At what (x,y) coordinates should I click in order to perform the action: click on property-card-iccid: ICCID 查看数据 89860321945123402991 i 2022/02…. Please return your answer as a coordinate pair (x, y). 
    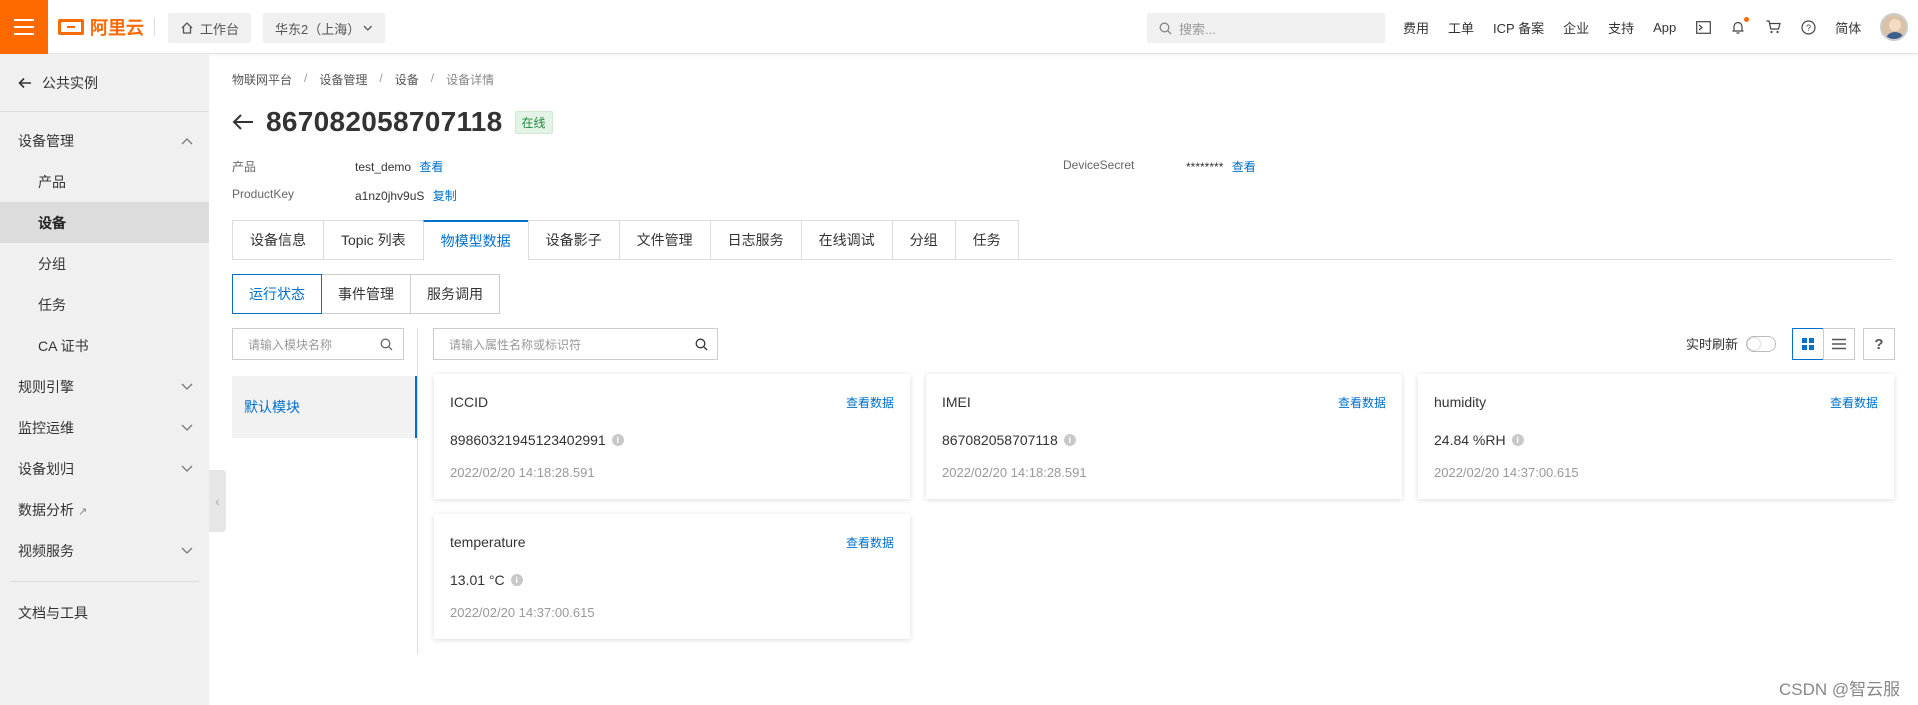
    Looking at the image, I should click on (672, 436).